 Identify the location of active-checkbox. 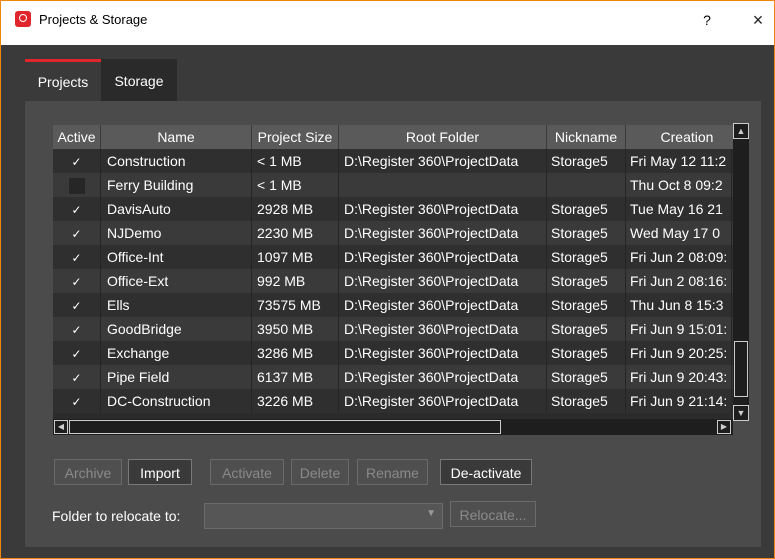
(77, 185).